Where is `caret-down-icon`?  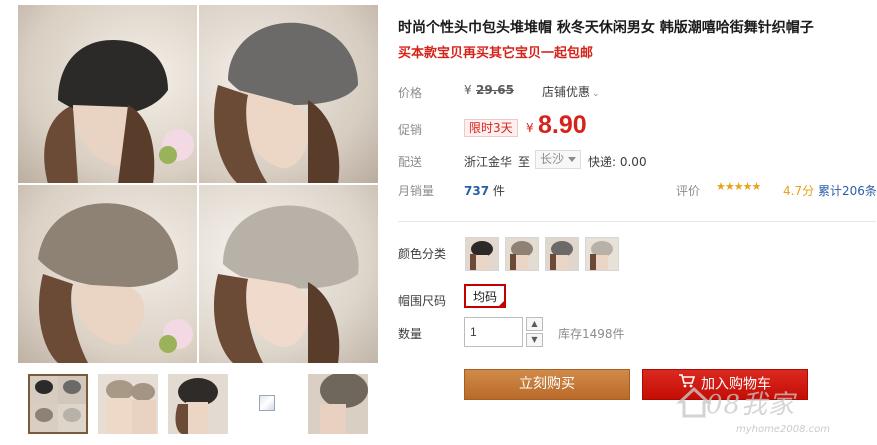
caret-down-icon is located at coordinates (572, 159).